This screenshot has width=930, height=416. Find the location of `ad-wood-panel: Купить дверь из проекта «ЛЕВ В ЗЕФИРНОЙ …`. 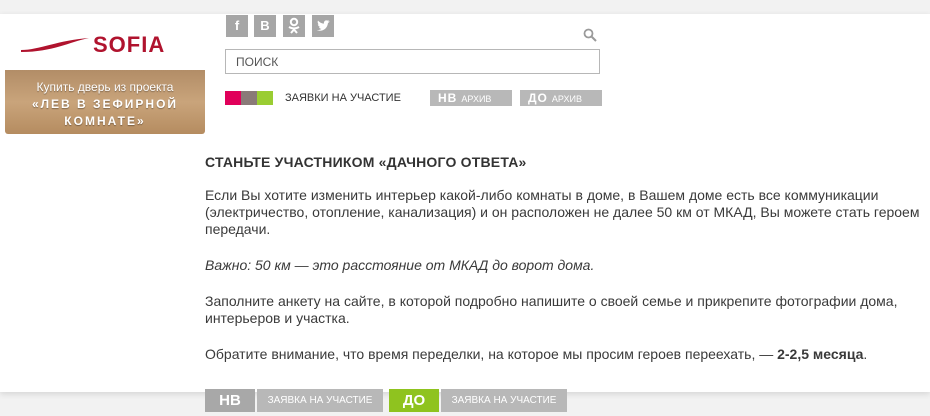

ad-wood-panel: Купить дверь из проекта «ЛЕВ В ЗЕФИРНОЙ … is located at coordinates (105, 102).